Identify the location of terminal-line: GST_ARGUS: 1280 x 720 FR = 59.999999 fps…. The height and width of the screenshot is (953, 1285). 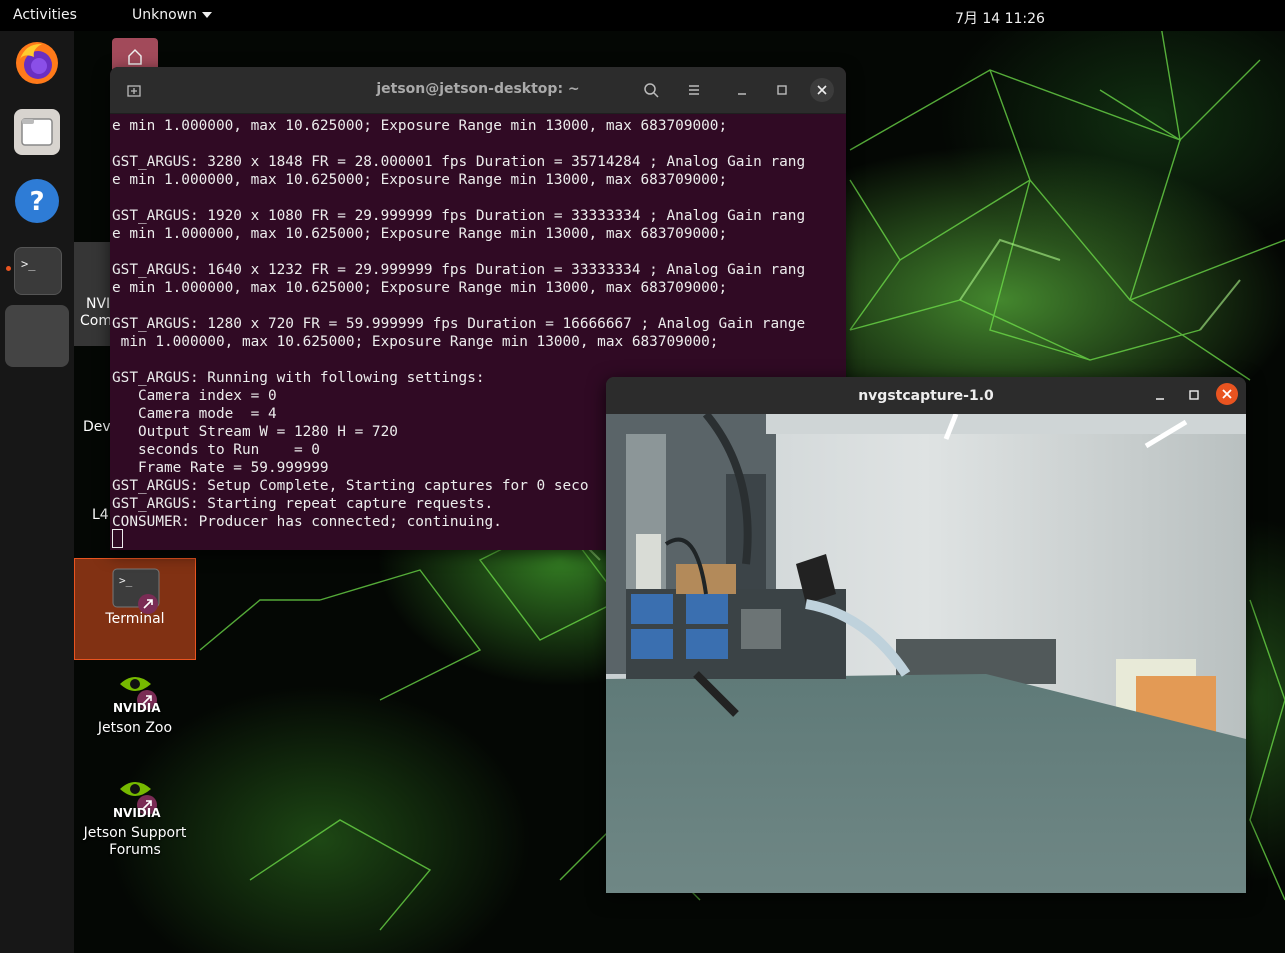
(459, 324).